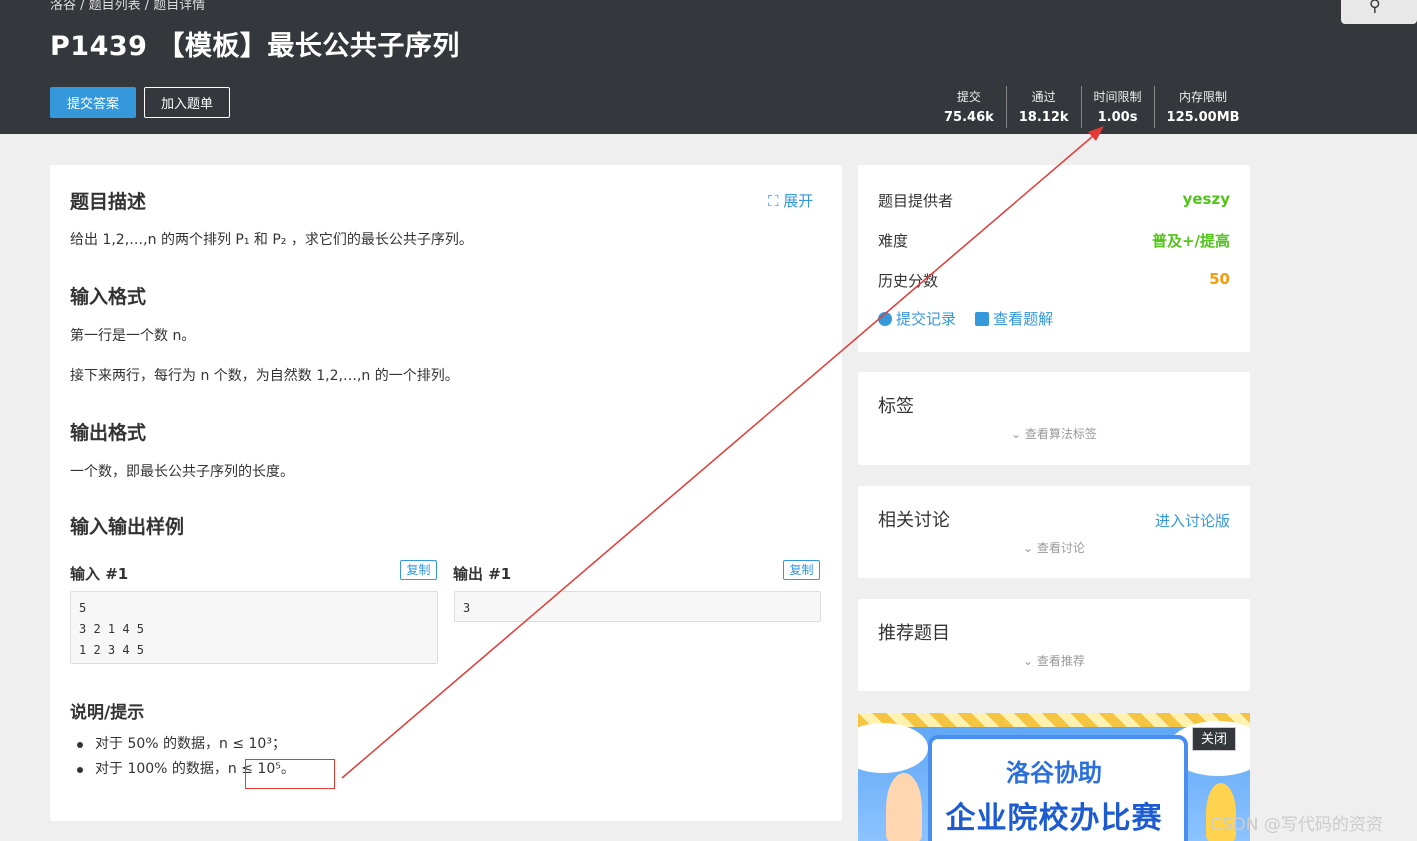 This screenshot has height=841, width=1417. Describe the element at coordinates (1192, 520) in the screenshot. I see `enter-forum-link: 进入讨论版` at that location.